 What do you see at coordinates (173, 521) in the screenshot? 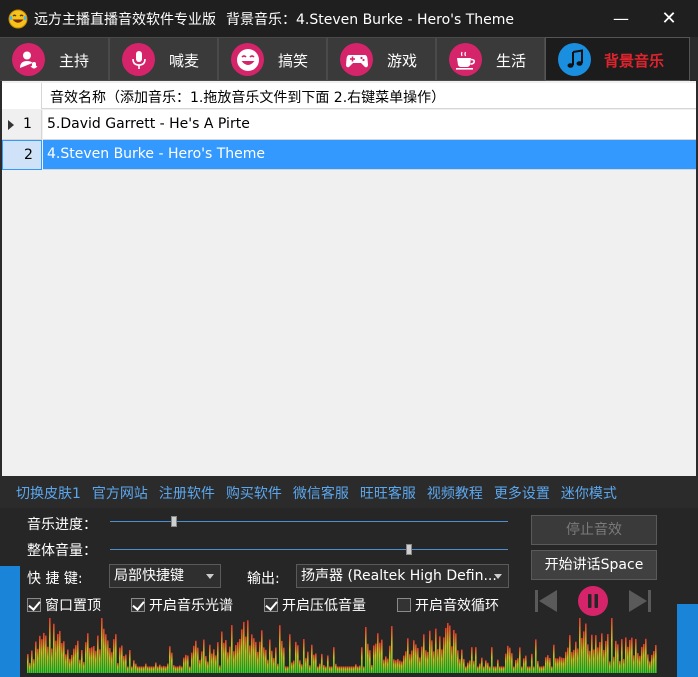
I see `progress-slider-thumb` at bounding box center [173, 521].